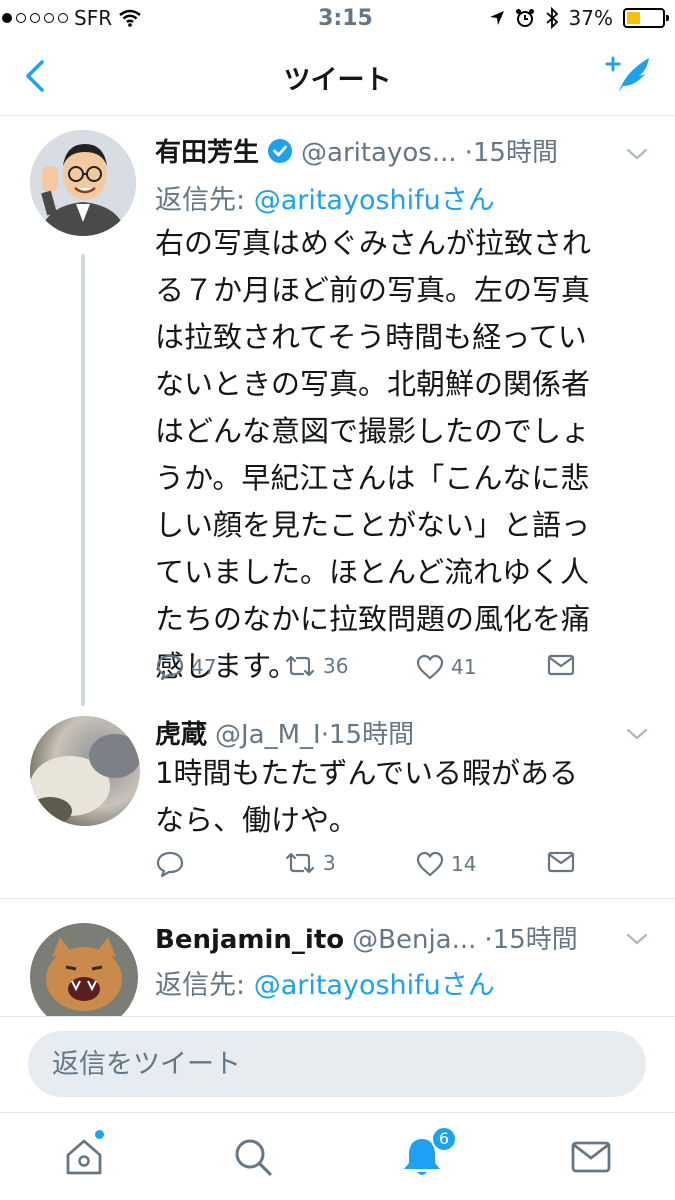 This screenshot has width=675, height=1200. What do you see at coordinates (336, 666) in the screenshot?
I see `retweet-count: 36` at bounding box center [336, 666].